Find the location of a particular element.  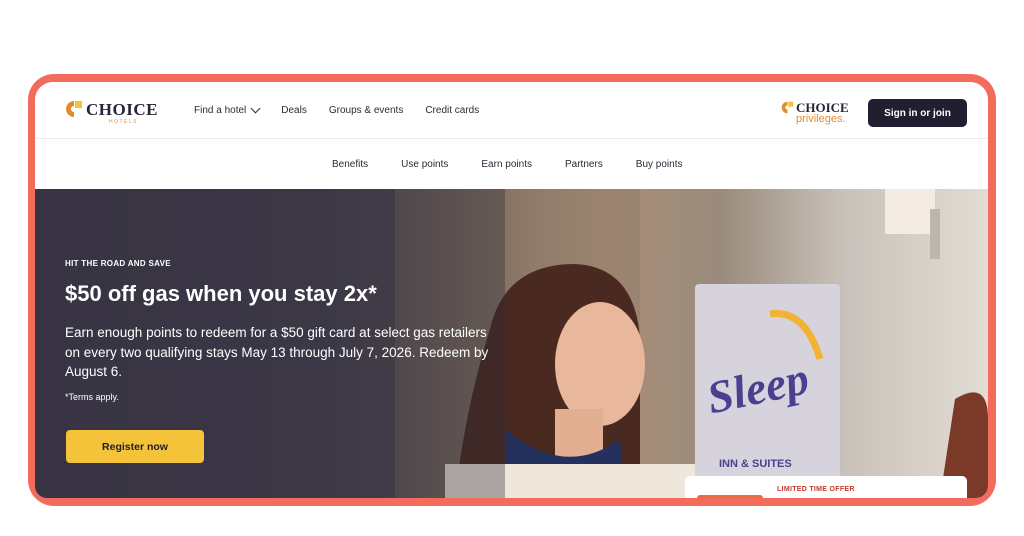

offer-thumbnail is located at coordinates (730, 496).